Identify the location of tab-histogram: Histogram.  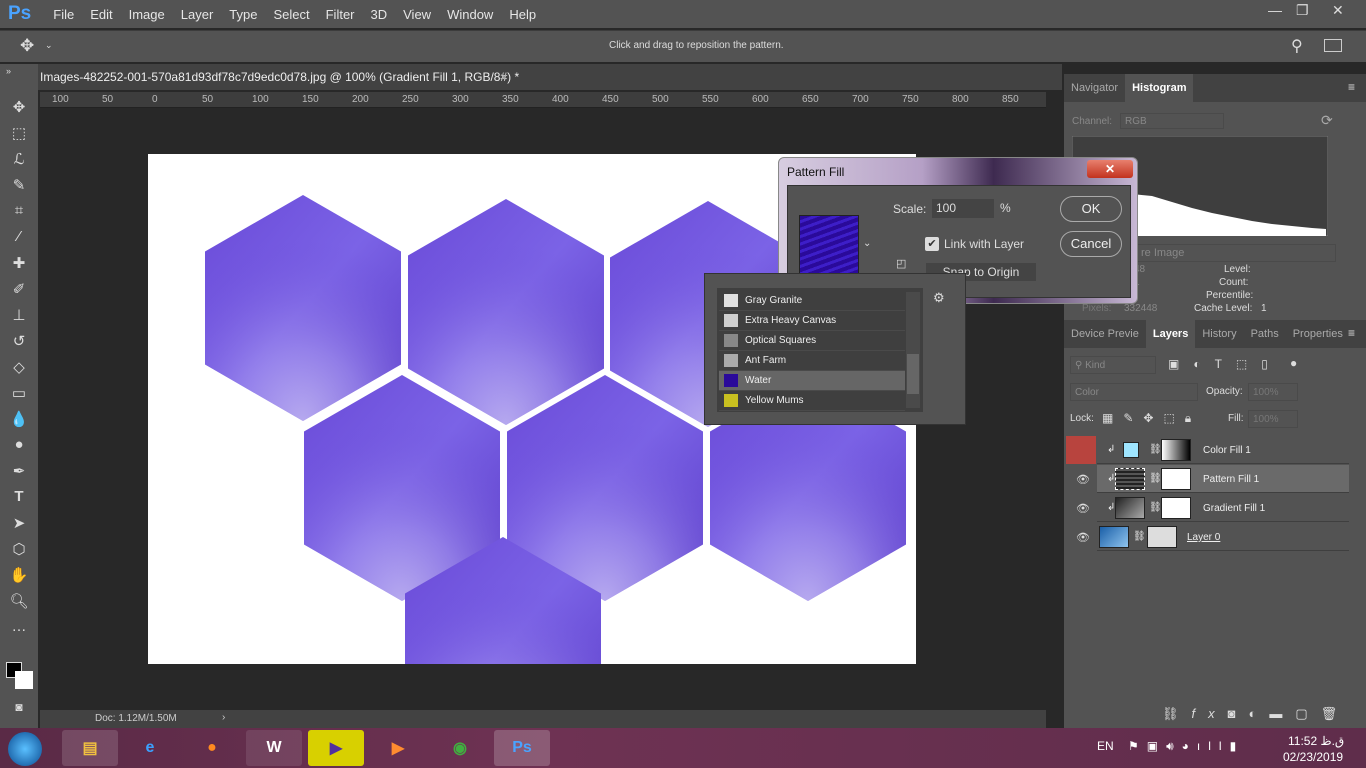
(1159, 88).